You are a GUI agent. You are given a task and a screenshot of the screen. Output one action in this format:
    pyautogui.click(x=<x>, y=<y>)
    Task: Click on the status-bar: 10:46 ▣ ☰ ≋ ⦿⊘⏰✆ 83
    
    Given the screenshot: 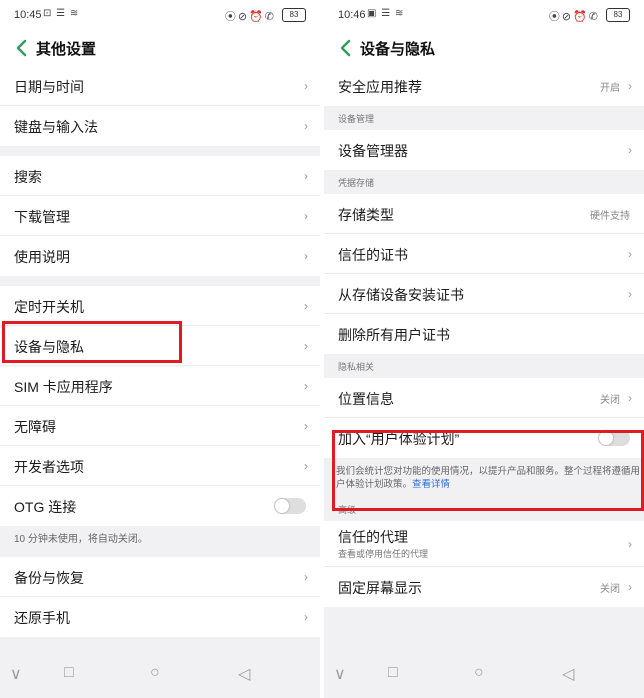 What is the action you would take?
    pyautogui.click(x=484, y=15)
    